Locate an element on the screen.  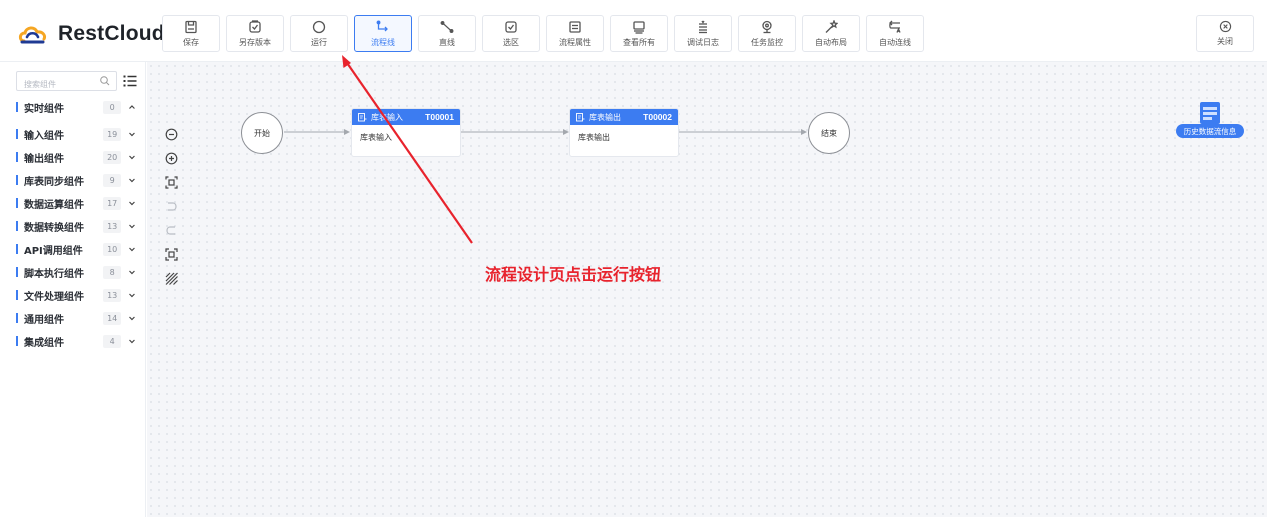
node-code: T00002 is located at coordinates (657, 117).